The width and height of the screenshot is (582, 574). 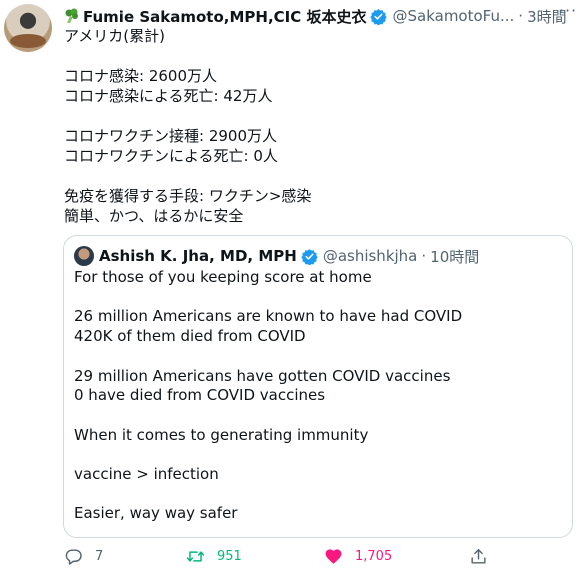 I want to click on retweet-count: 951, so click(x=229, y=556).